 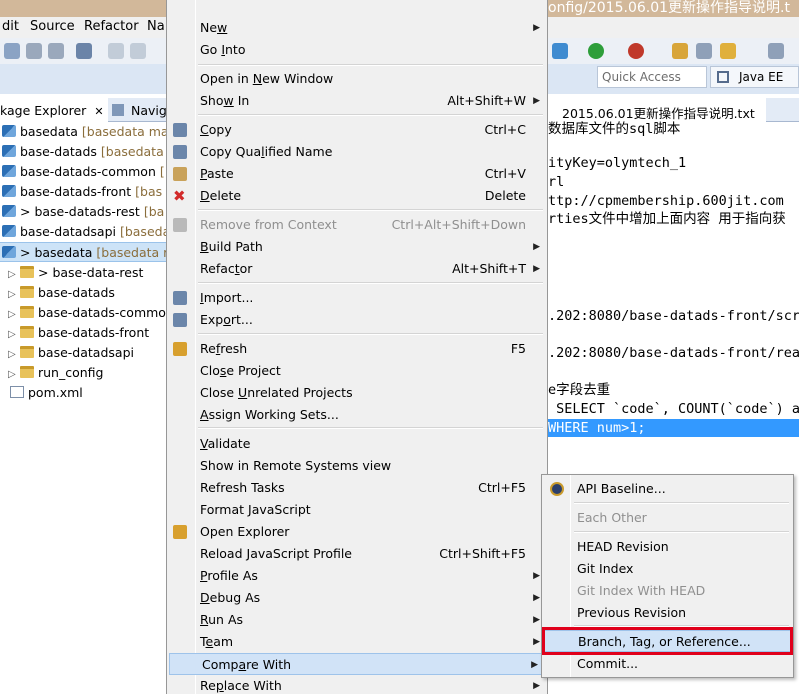 I want to click on menu-item-show-in: Show In Alt+Shift+W ▶, so click(x=357, y=101).